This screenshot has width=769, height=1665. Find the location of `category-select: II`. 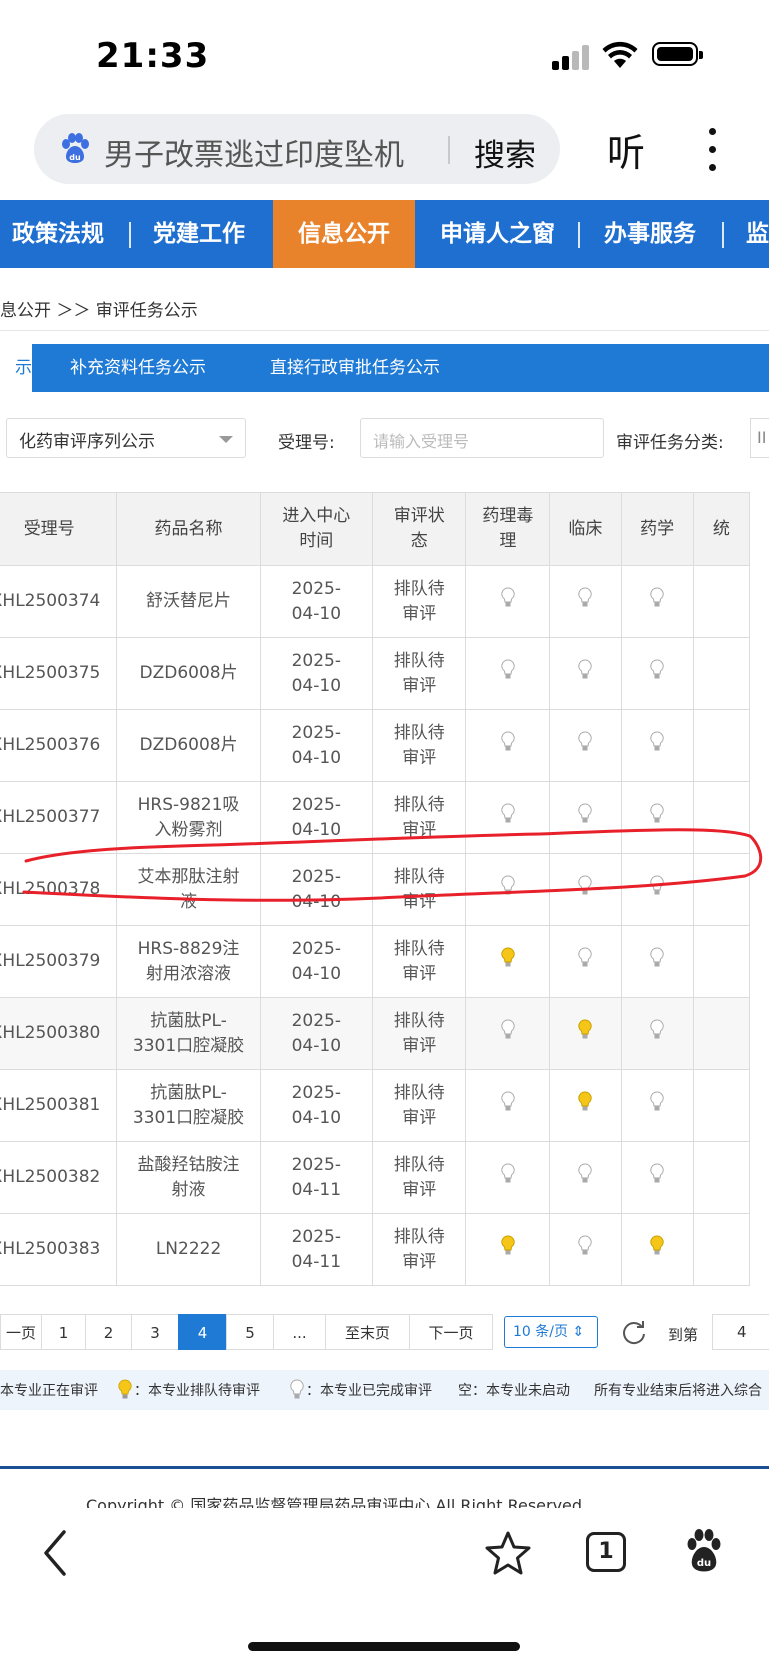

category-select: II is located at coordinates (759, 438).